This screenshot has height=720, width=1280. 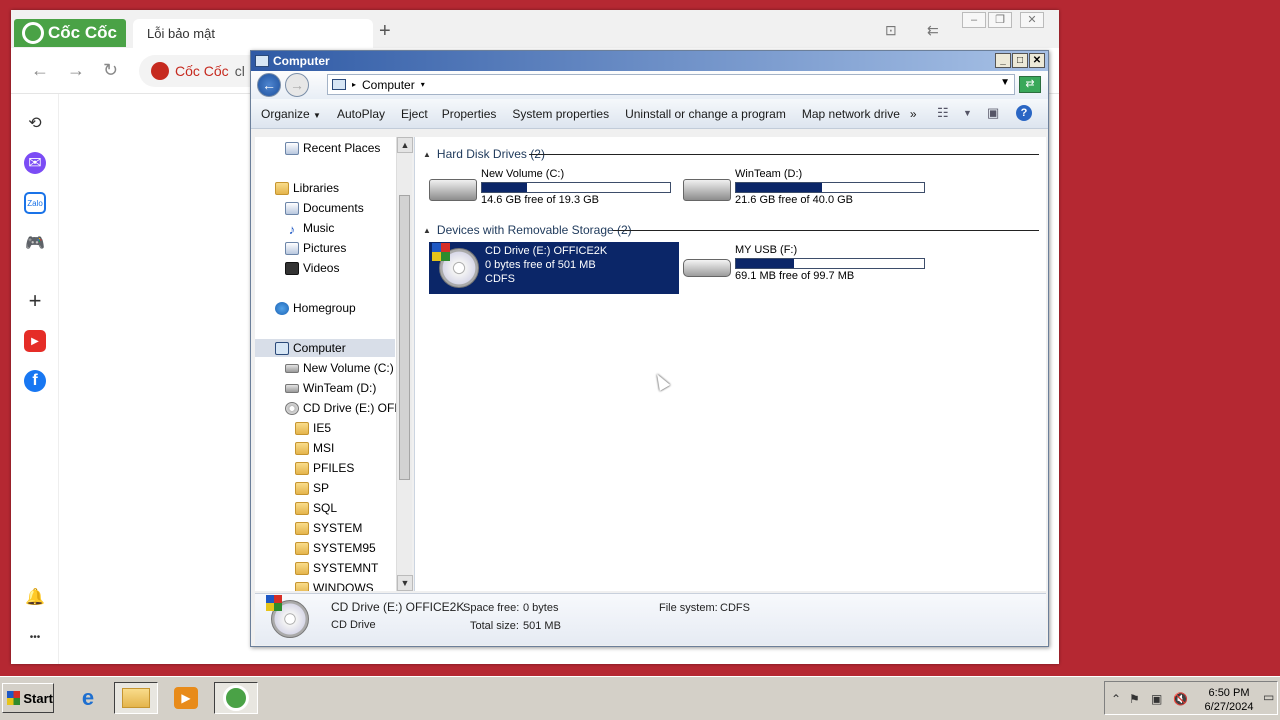 I want to click on coccoc-logo: Cốc Cốc, so click(x=70, y=33).